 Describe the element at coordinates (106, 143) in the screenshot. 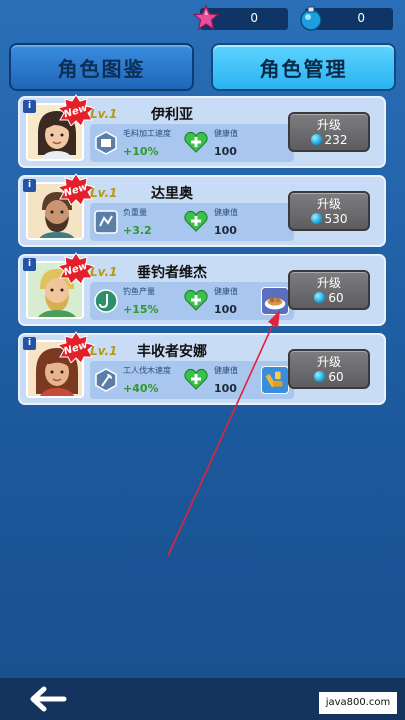

I see `wool-processing-icon` at that location.